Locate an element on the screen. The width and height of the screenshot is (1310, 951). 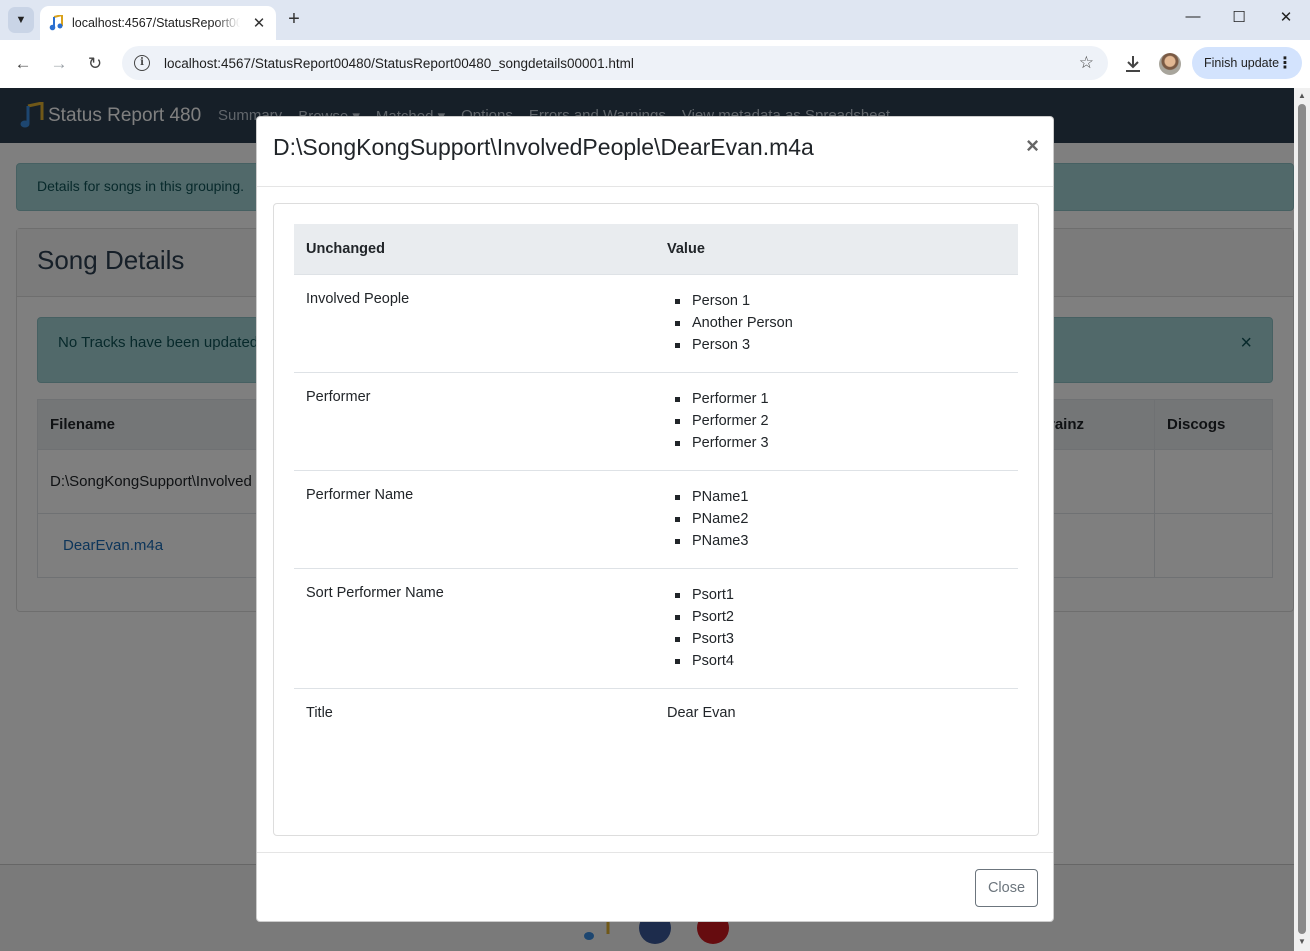
finish-update-button: Finish update ⋮ is located at coordinates (1247, 63).